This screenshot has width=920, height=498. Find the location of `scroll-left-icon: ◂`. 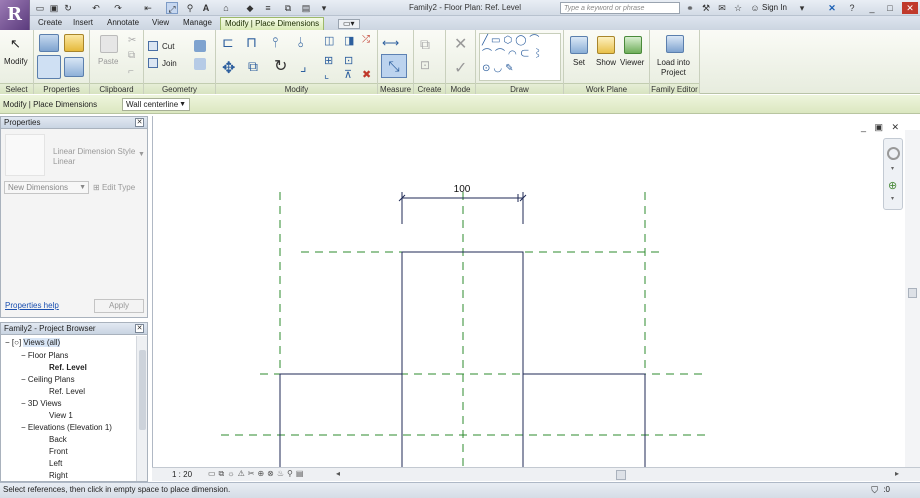

scroll-left-icon: ◂ is located at coordinates (338, 473).